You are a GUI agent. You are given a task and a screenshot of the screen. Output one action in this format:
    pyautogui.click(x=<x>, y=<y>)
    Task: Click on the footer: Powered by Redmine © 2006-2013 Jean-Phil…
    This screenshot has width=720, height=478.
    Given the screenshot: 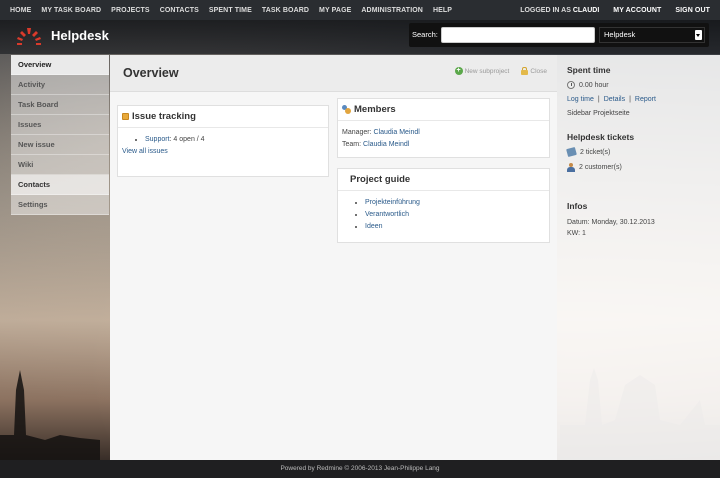 What is the action you would take?
    pyautogui.click(x=360, y=469)
    